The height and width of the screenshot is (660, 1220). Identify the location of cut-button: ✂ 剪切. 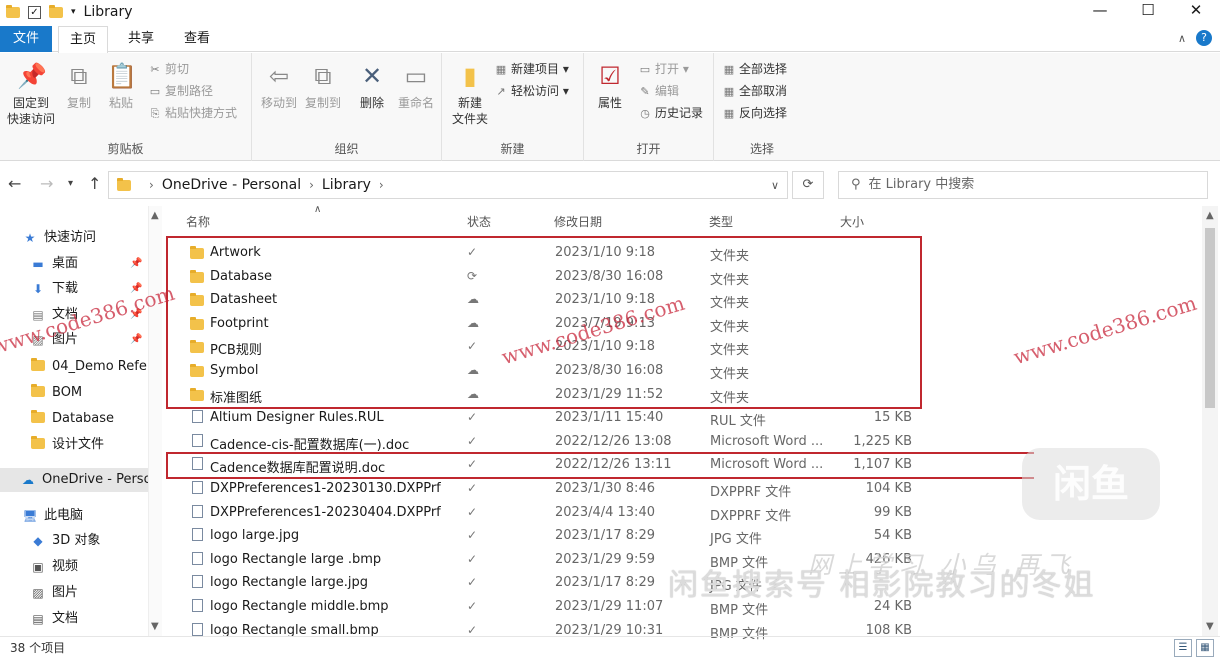
(168, 69).